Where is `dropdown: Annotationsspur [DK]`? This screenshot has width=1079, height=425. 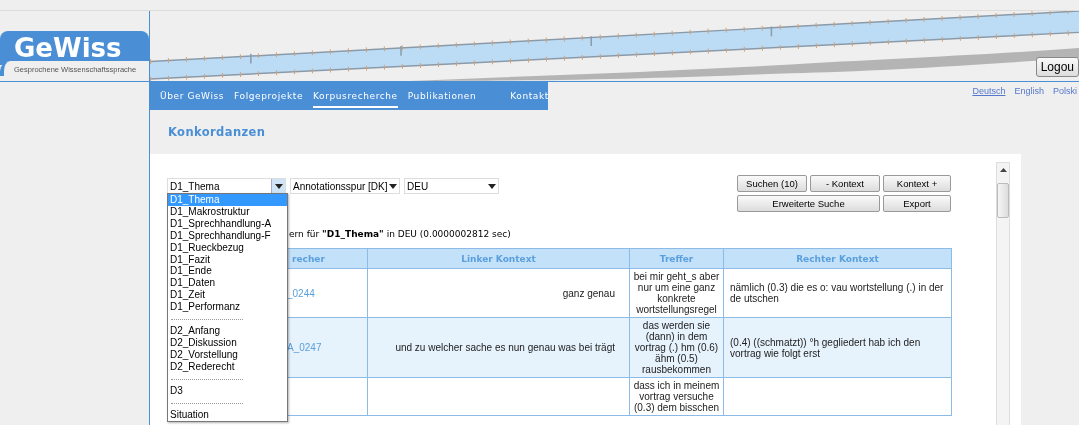
dropdown: Annotationsspur [DK] is located at coordinates (345, 186).